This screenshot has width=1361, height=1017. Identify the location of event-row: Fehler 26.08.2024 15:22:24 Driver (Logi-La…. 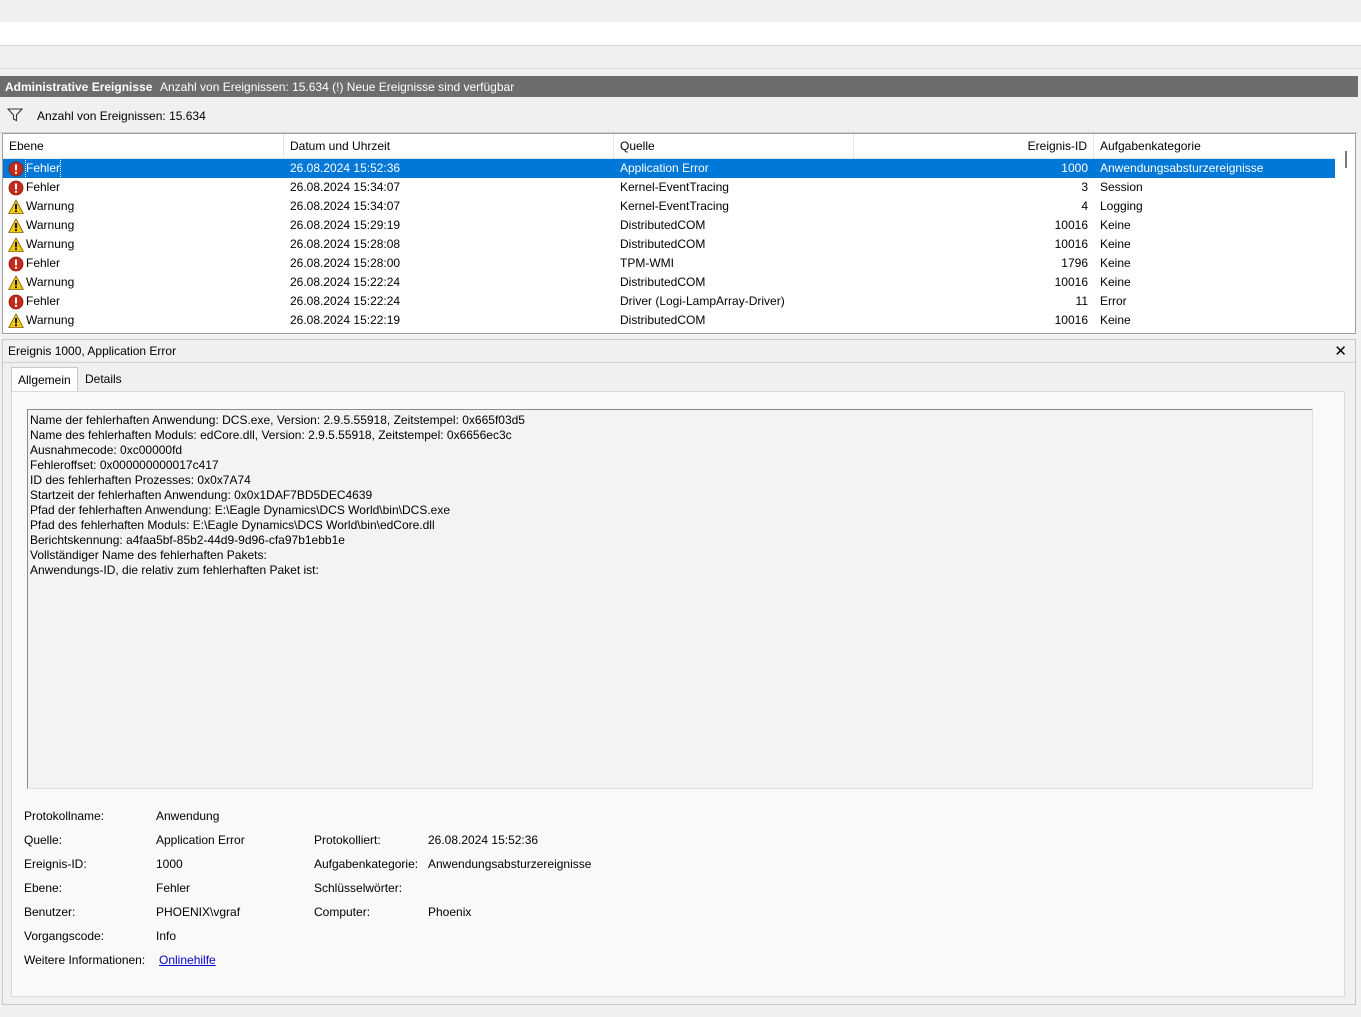
(669, 301).